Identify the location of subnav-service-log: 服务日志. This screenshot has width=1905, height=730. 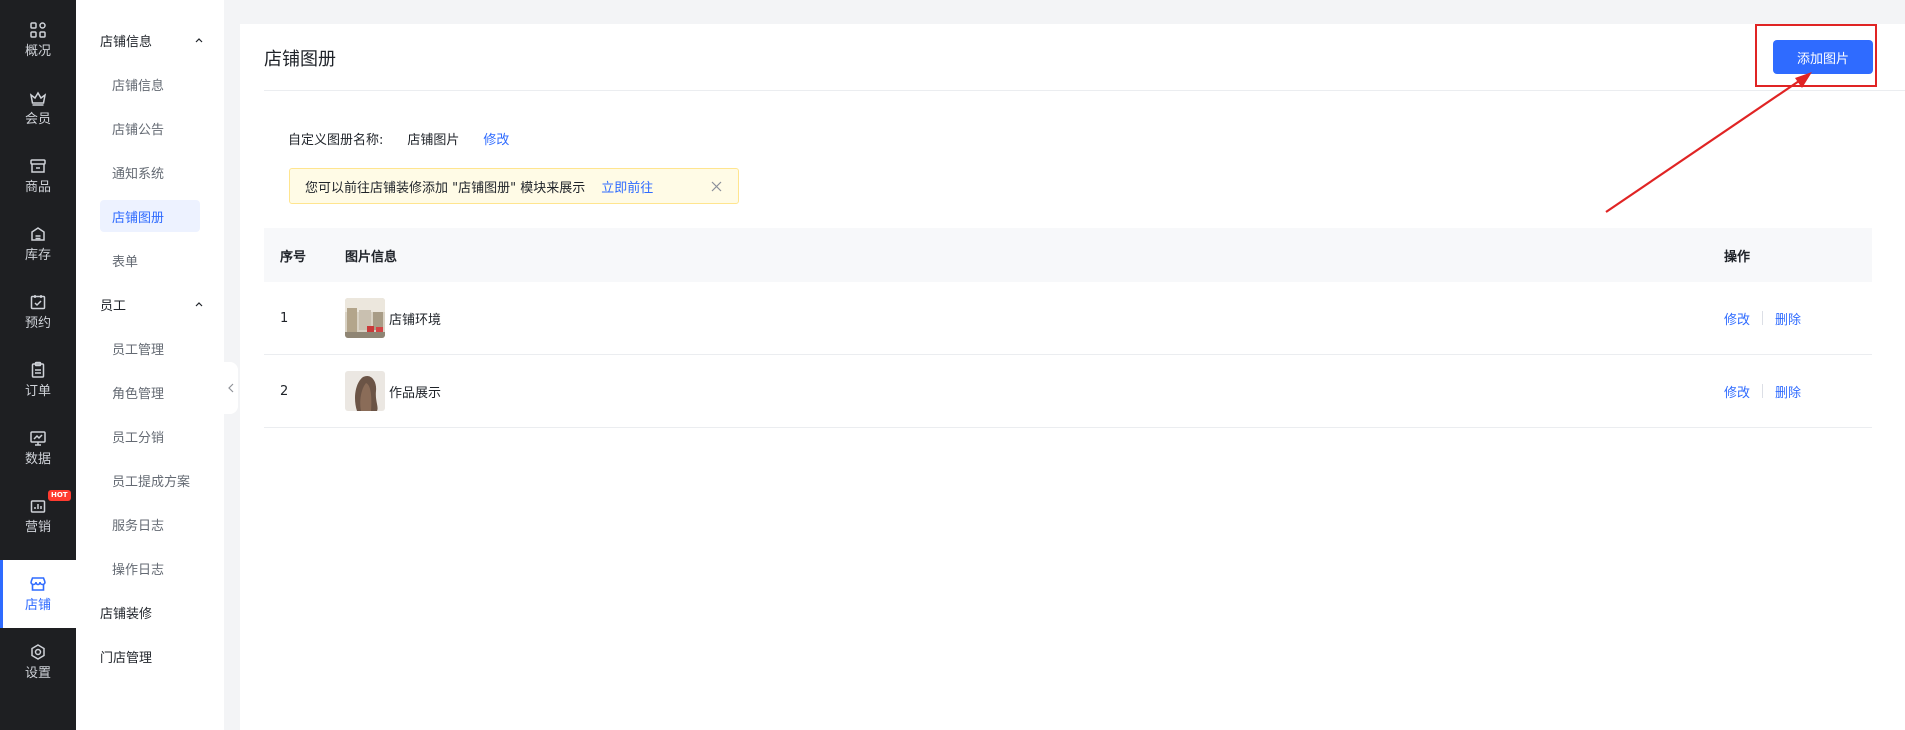
(150, 524).